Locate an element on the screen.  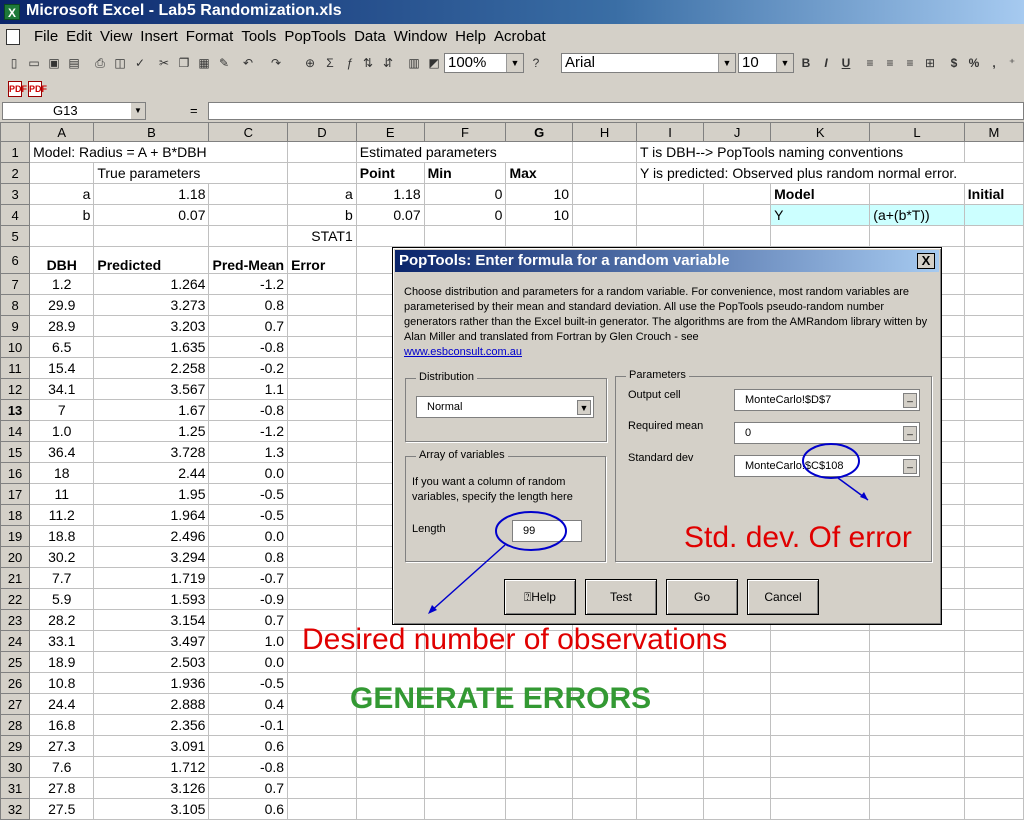
std-dev-annotation: Std. dev. Of error is located at coordinates (798, 537).